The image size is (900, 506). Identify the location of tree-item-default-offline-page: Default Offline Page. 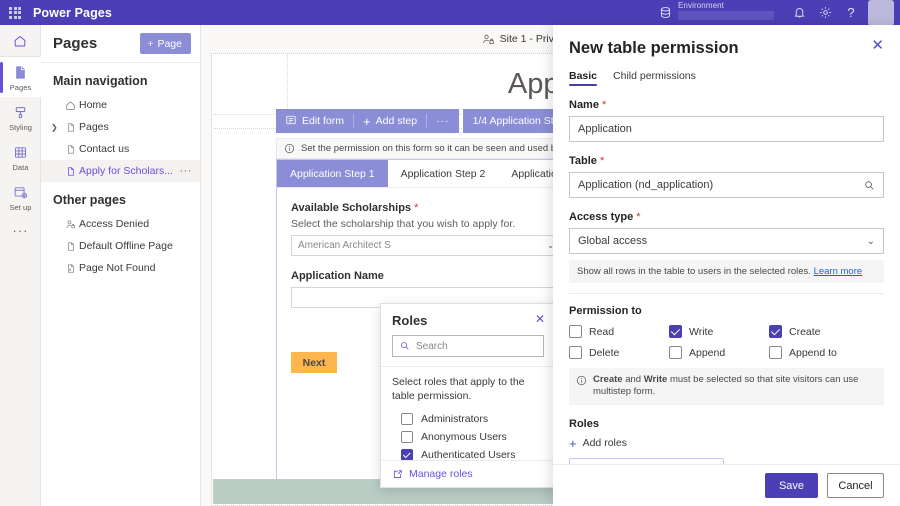
(120, 246).